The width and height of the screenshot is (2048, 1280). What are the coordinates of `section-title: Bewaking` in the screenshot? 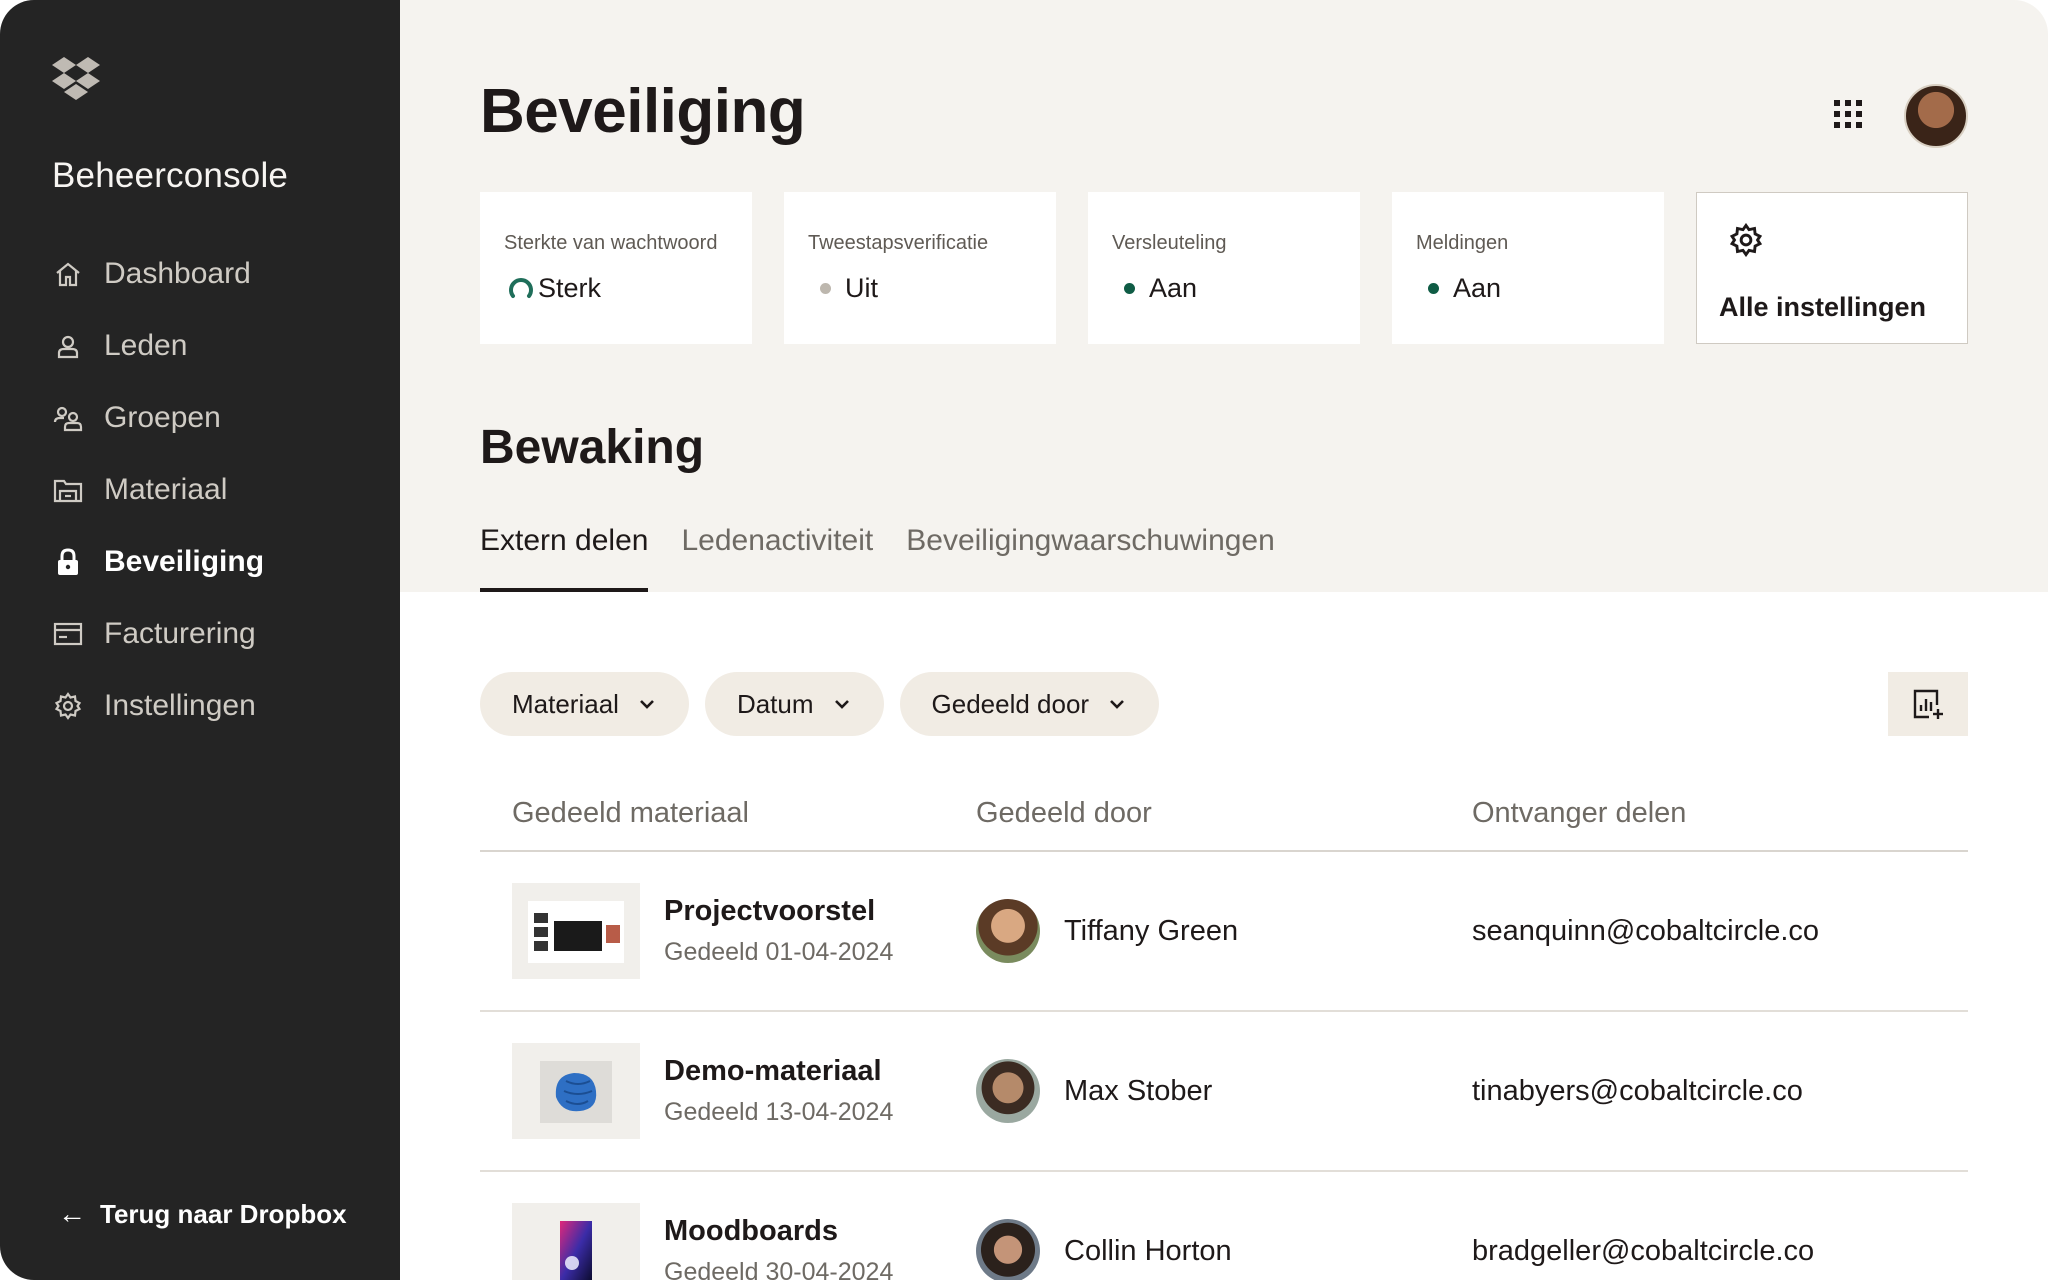 It's located at (592, 447).